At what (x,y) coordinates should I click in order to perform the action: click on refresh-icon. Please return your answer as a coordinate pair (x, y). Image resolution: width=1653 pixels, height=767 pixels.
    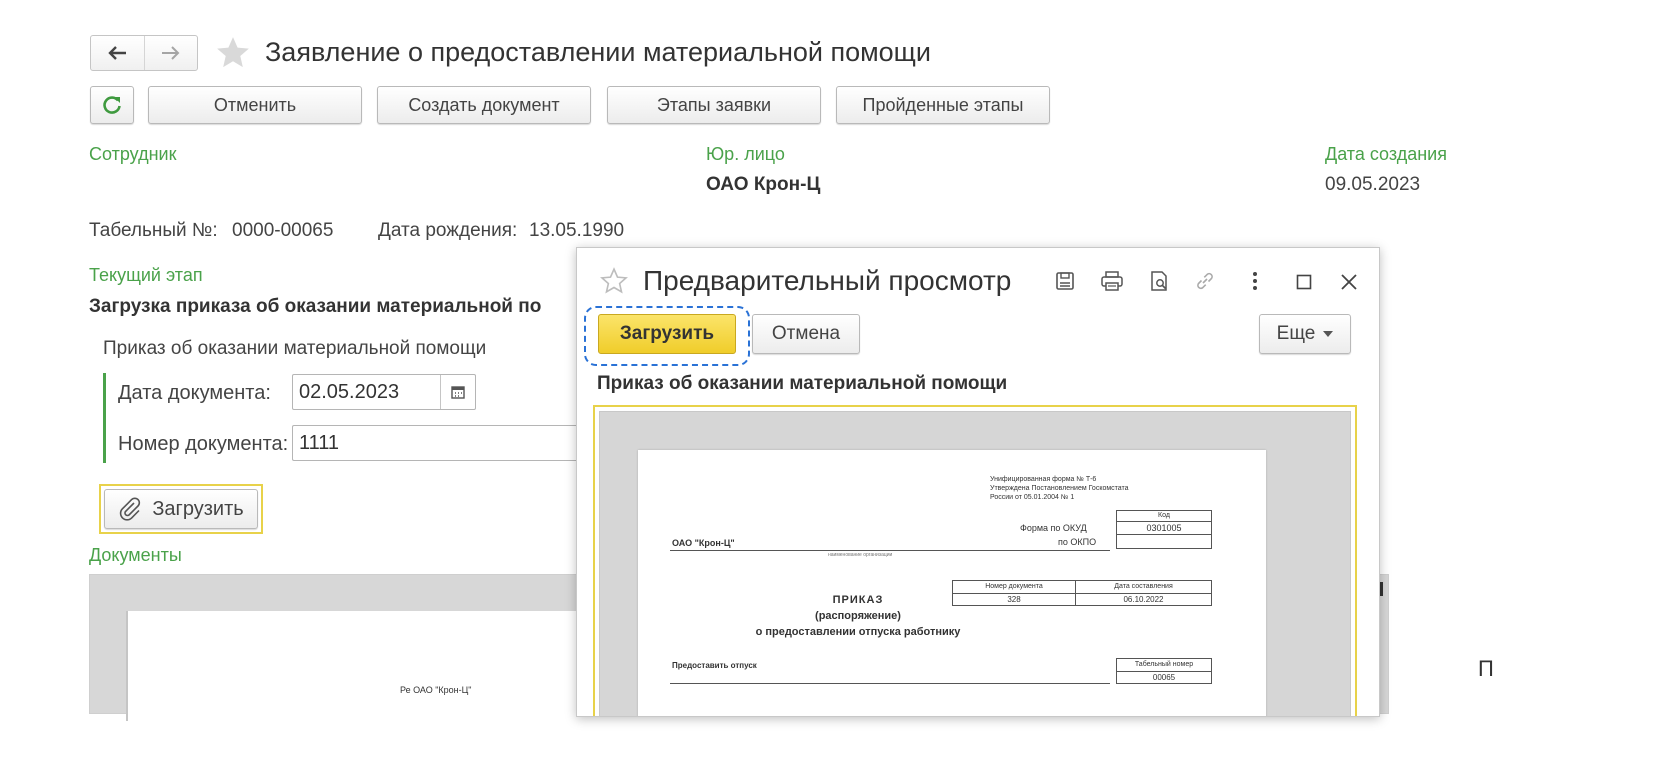
    Looking at the image, I should click on (112, 105).